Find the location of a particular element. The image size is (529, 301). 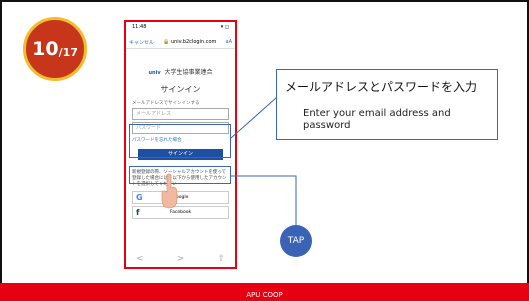

email-field: メールアドレス is located at coordinates (180, 114).